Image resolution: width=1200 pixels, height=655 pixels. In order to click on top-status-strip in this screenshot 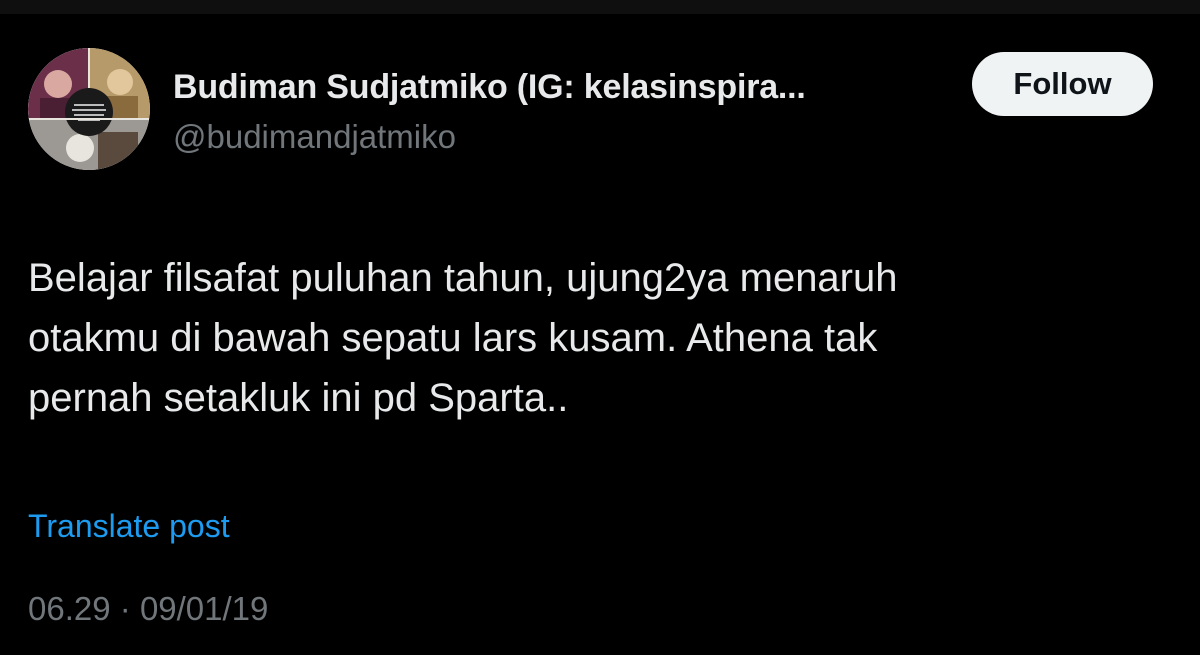, I will do `click(600, 7)`.